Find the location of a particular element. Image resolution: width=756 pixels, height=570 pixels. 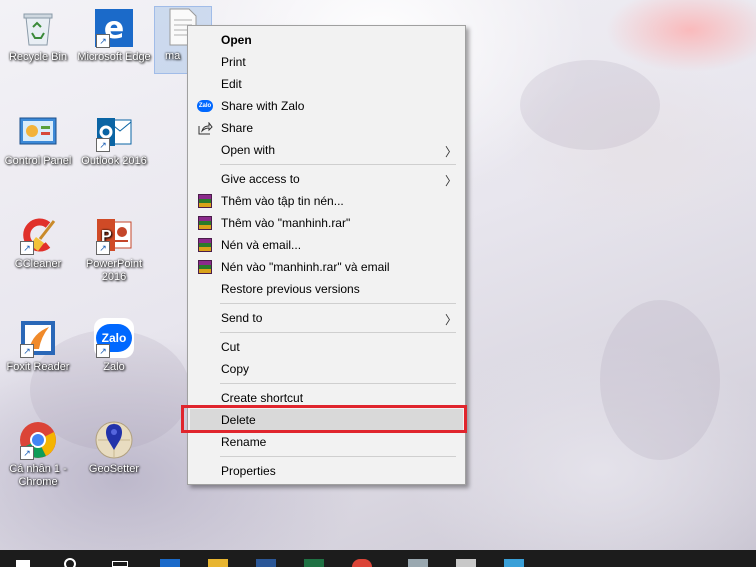

desktop-icon-zalo: Zalo ↗ Zalo is located at coordinates (114, 346).